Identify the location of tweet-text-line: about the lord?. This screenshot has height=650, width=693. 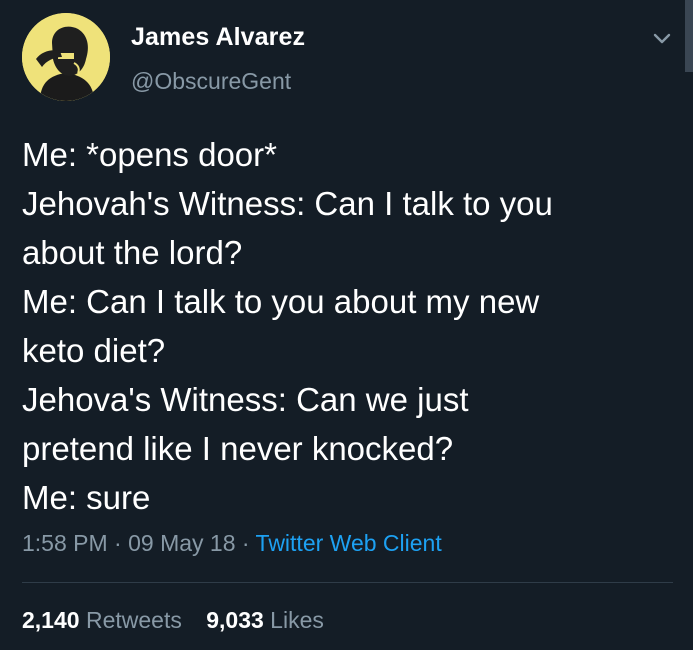
(132, 252).